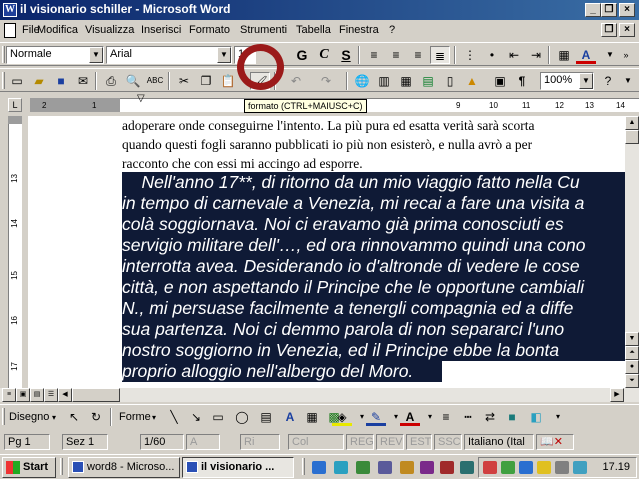 The image size is (639, 479). Describe the element at coordinates (362, 81) in the screenshot. I see `hyperlink-icon: 🌐` at that location.